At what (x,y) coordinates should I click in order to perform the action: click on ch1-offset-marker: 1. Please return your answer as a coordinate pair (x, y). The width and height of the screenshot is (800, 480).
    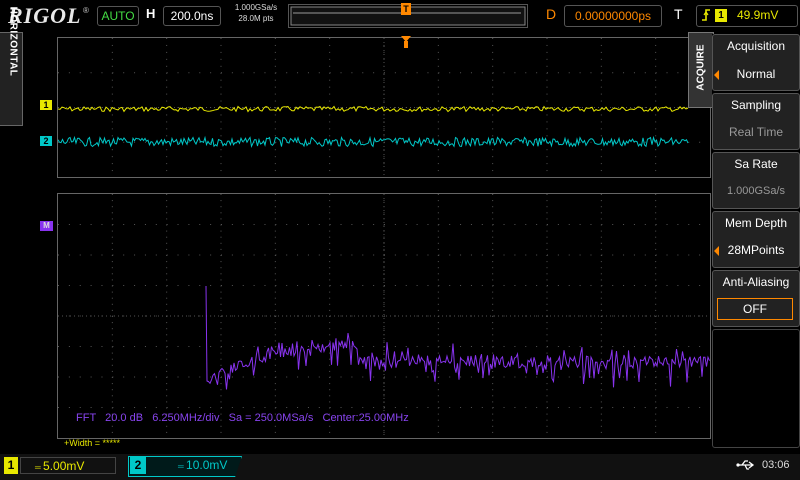
    Looking at the image, I should click on (46, 105).